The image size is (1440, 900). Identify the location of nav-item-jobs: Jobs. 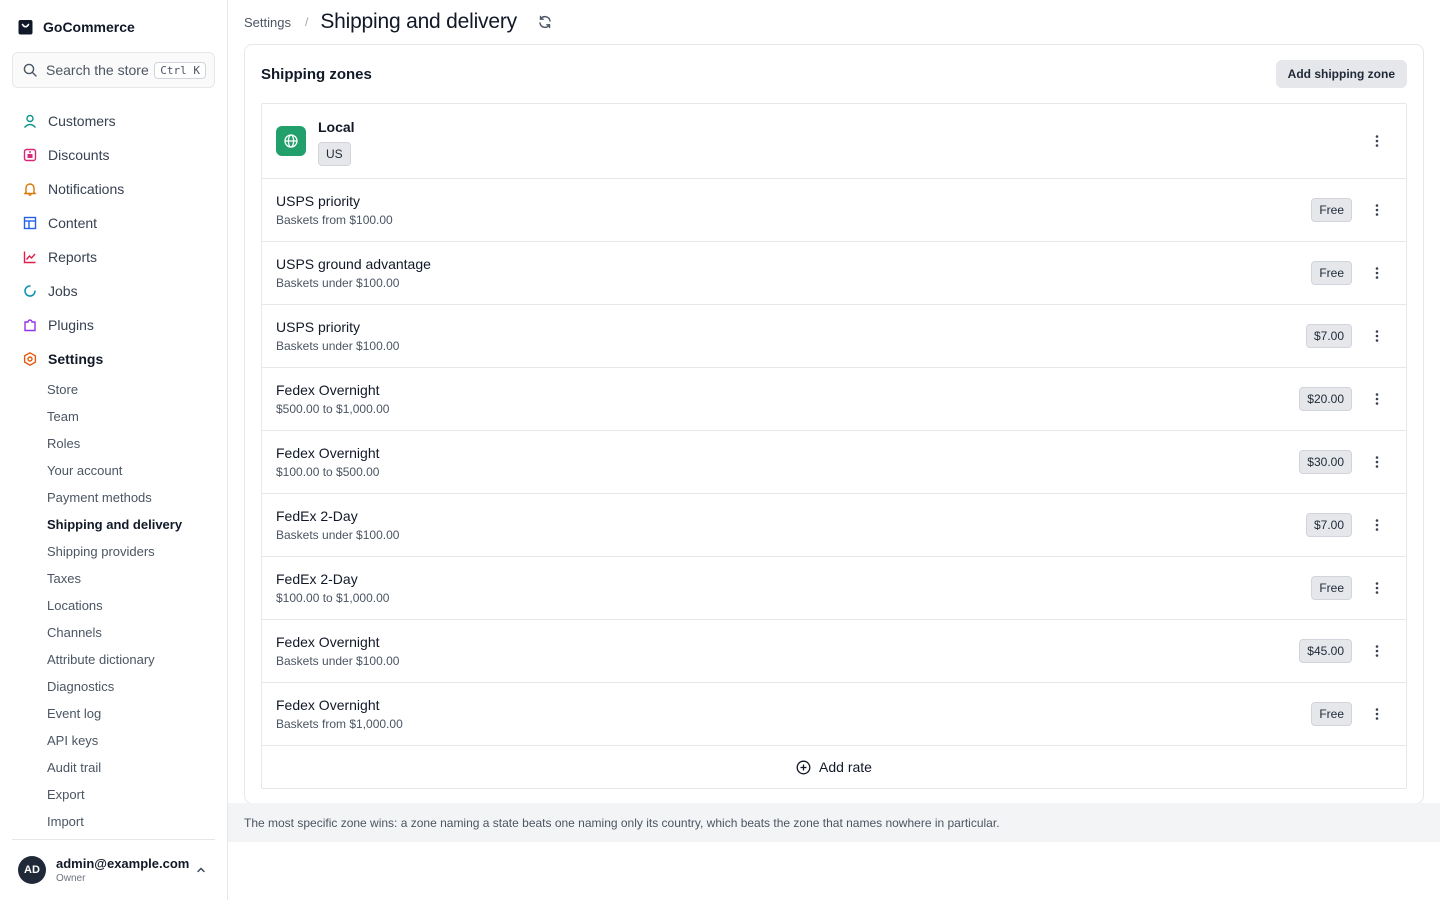
(114, 291).